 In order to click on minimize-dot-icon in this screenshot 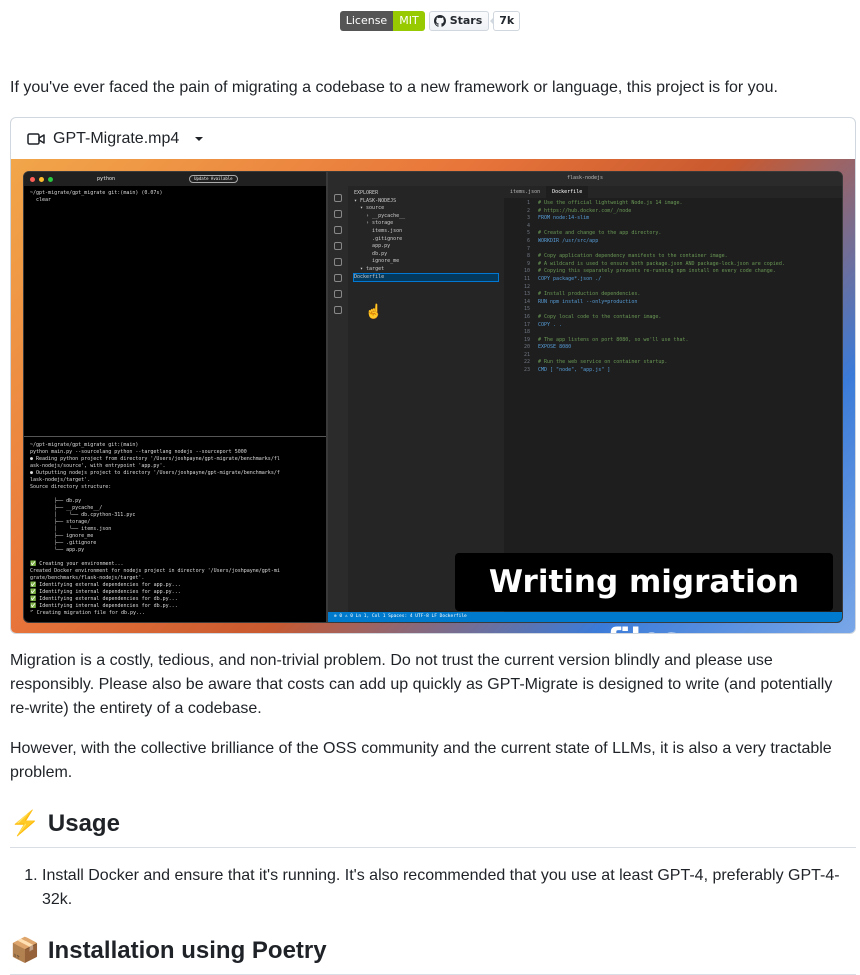, I will do `click(41, 179)`.